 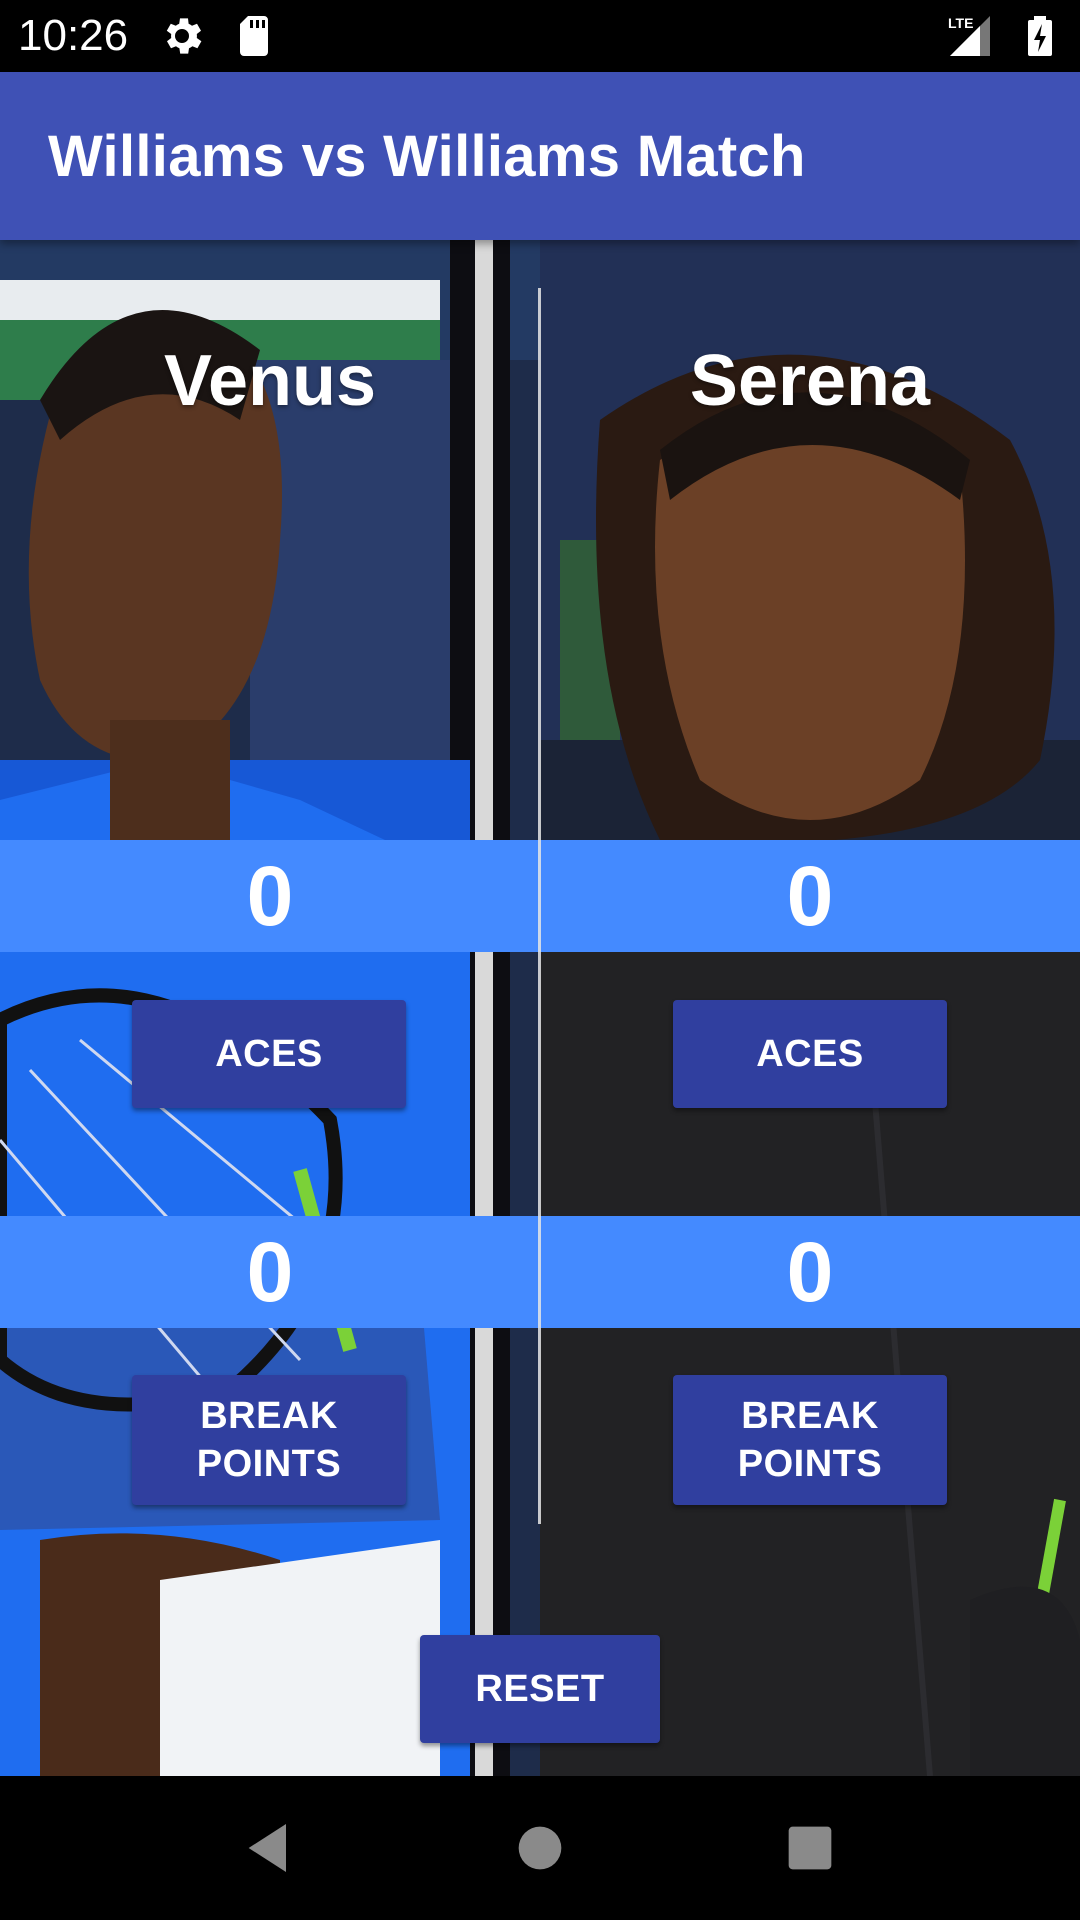 What do you see at coordinates (270, 1848) in the screenshot?
I see `back-icon` at bounding box center [270, 1848].